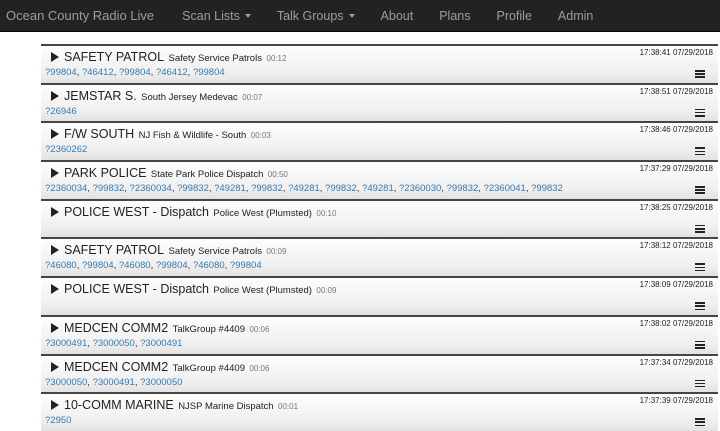  What do you see at coordinates (276, 252) in the screenshot?
I see `call-duration: 00:09` at bounding box center [276, 252].